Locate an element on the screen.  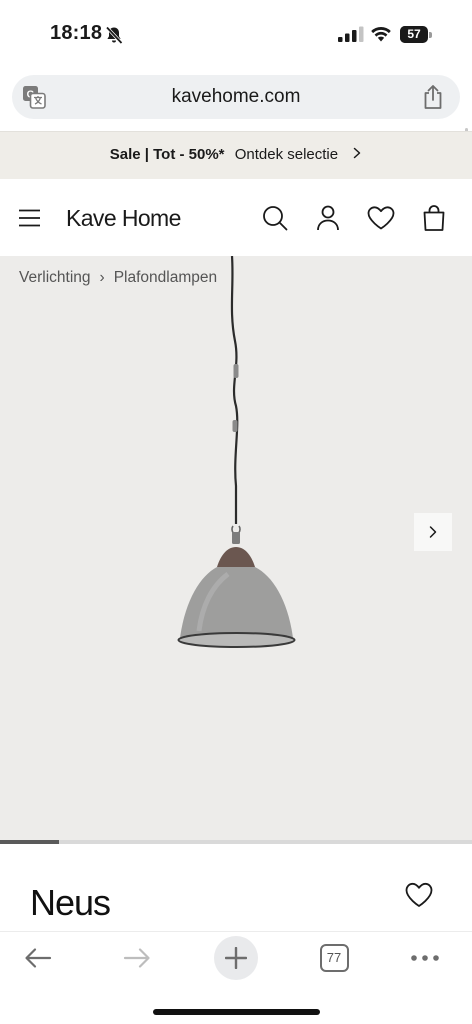
plus-icon is located at coordinates (236, 958).